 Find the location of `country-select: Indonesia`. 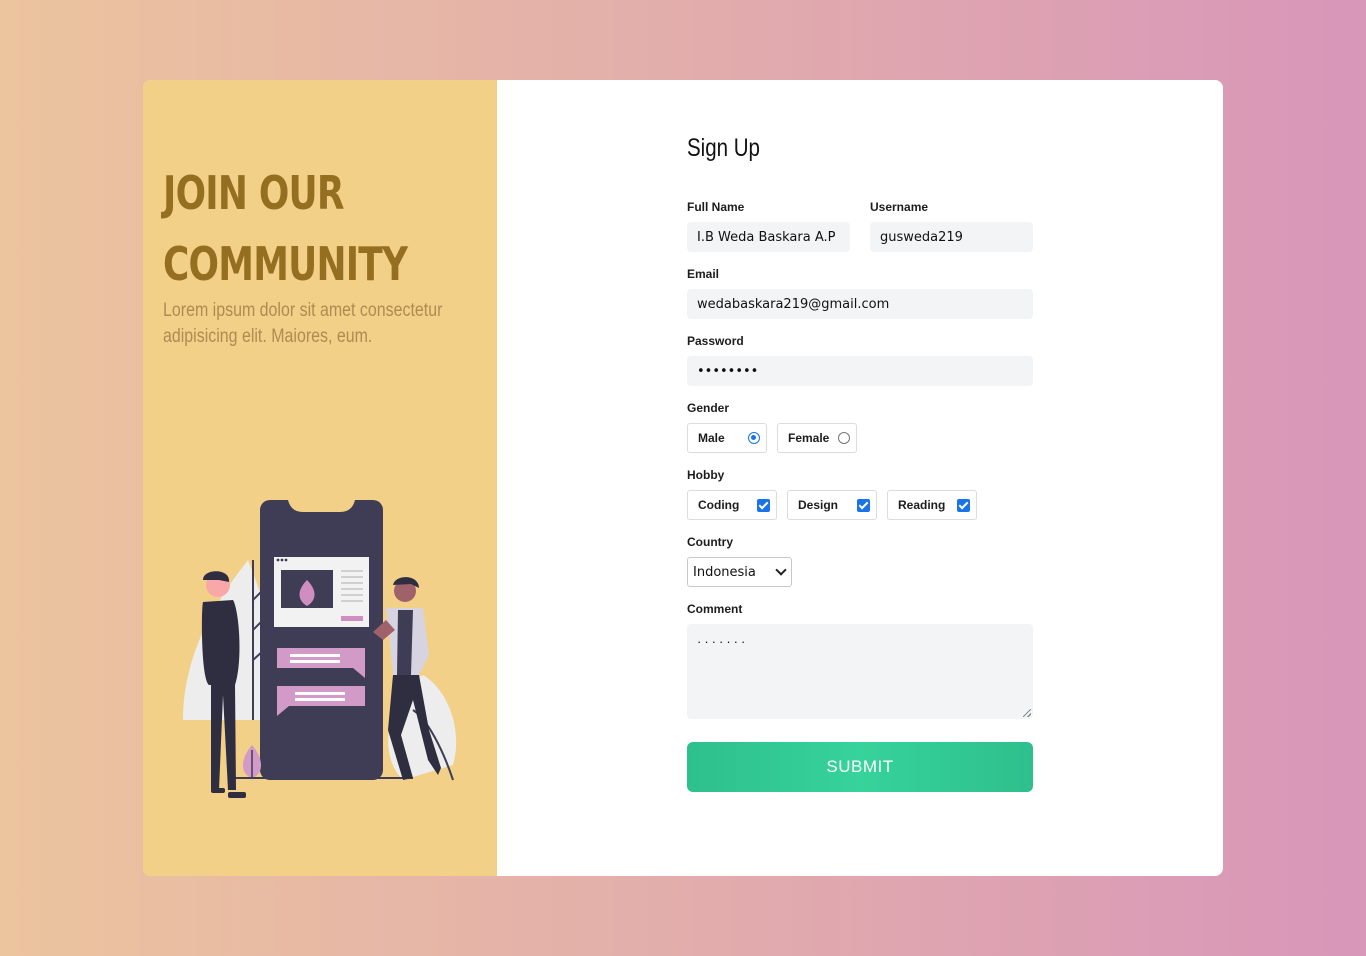

country-select: Indonesia is located at coordinates (739, 572).